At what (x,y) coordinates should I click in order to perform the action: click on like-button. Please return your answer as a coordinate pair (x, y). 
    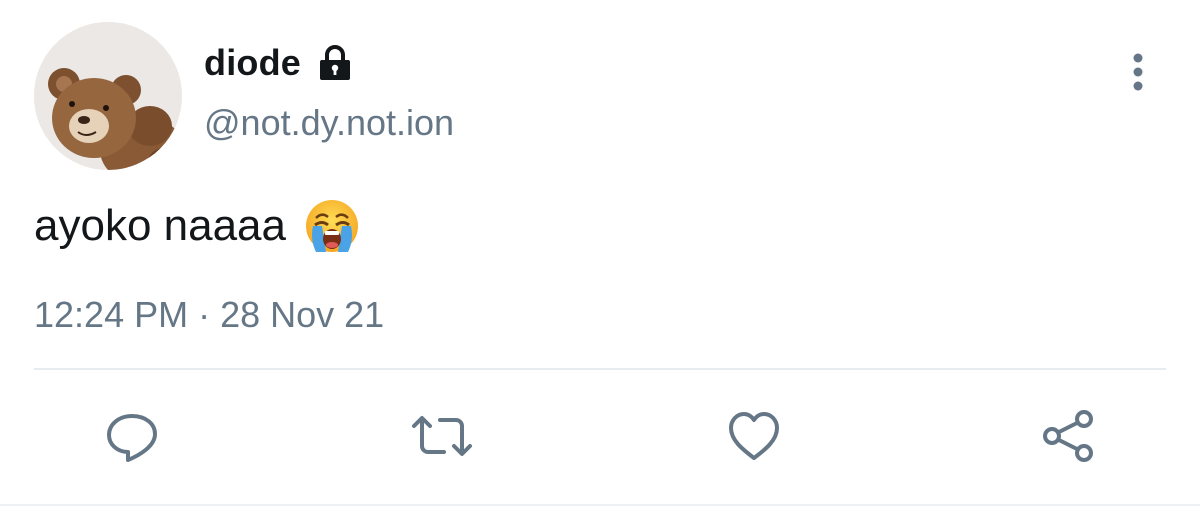
    Looking at the image, I should click on (754, 436).